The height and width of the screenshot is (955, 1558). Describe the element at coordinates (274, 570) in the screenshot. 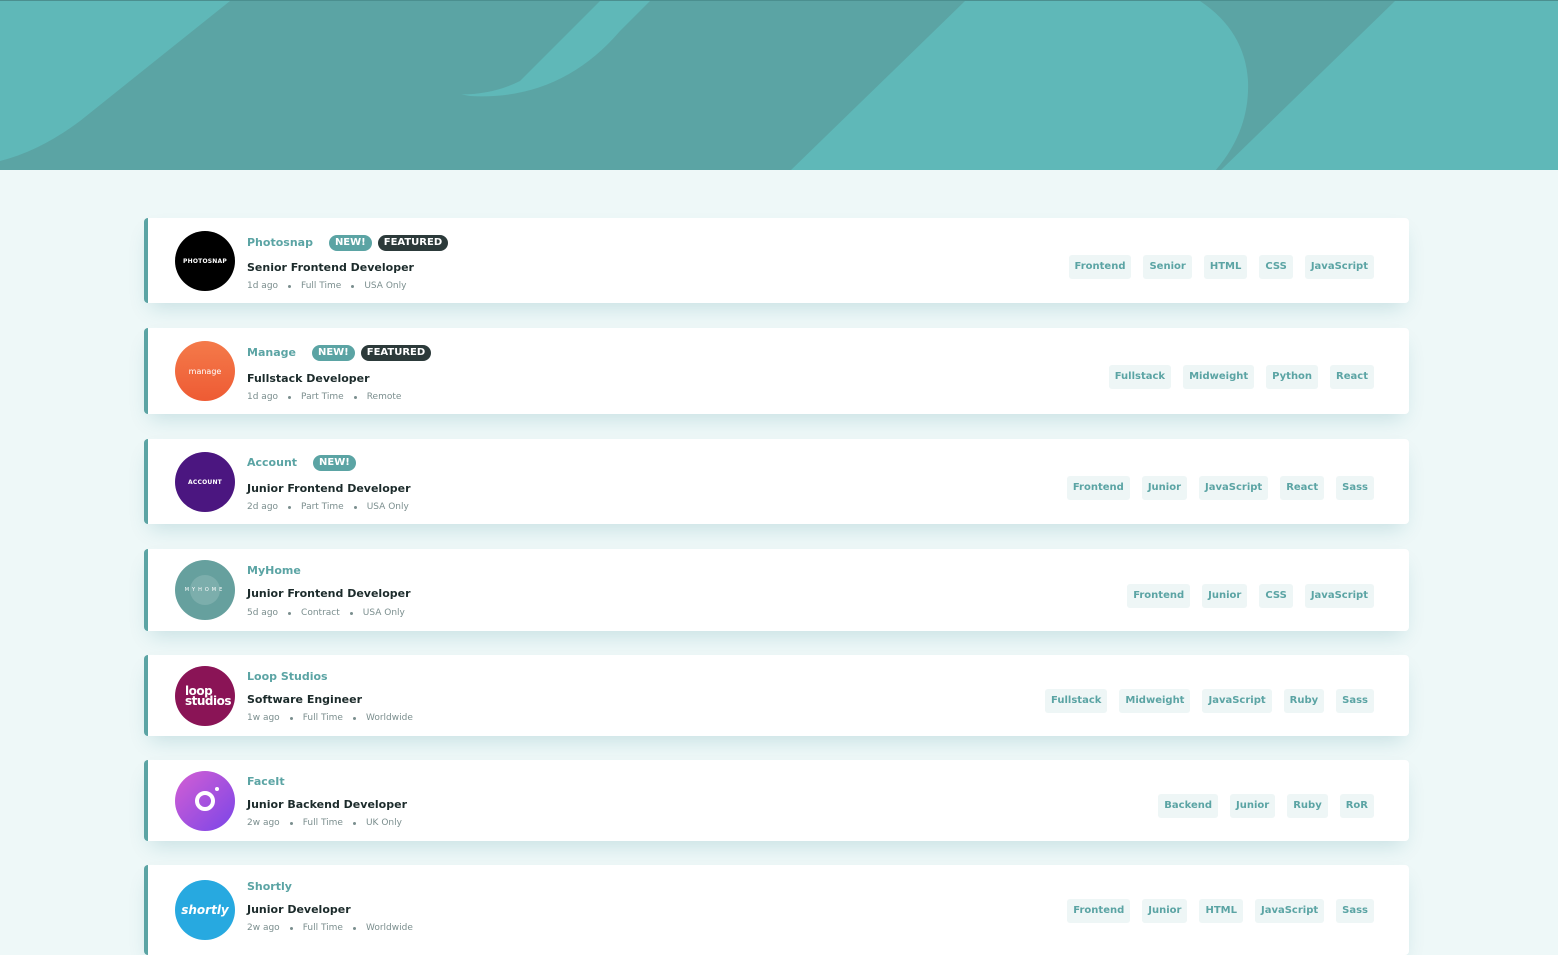

I see `company-name: MyHome` at that location.